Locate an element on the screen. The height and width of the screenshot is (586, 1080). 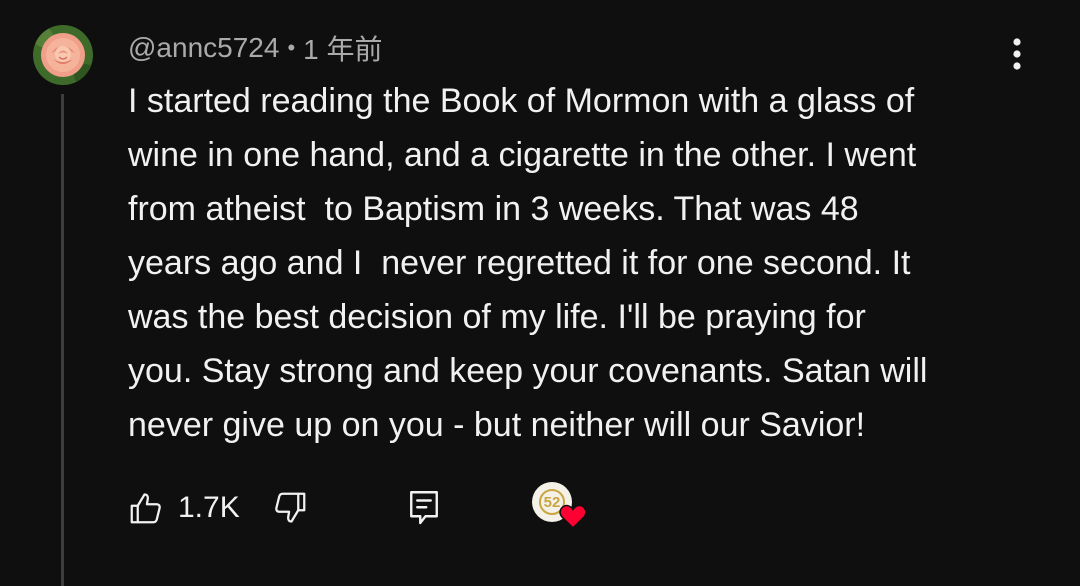
timestamp: 1 年前 is located at coordinates (342, 48).